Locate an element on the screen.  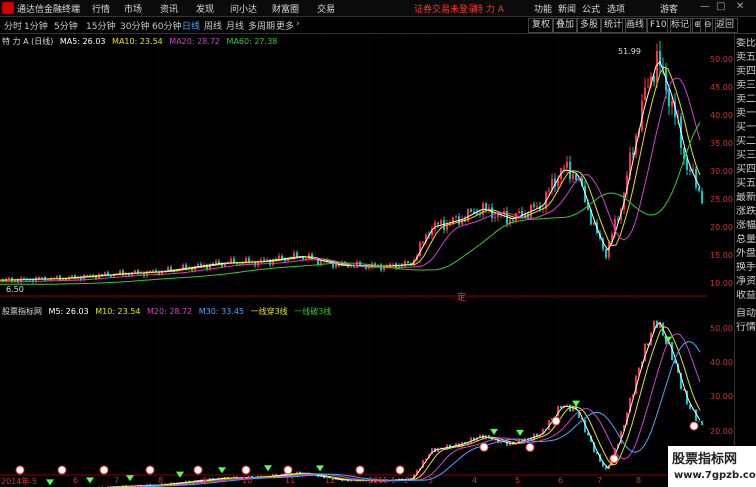
maximize-icon: □ is located at coordinates (720, 6).